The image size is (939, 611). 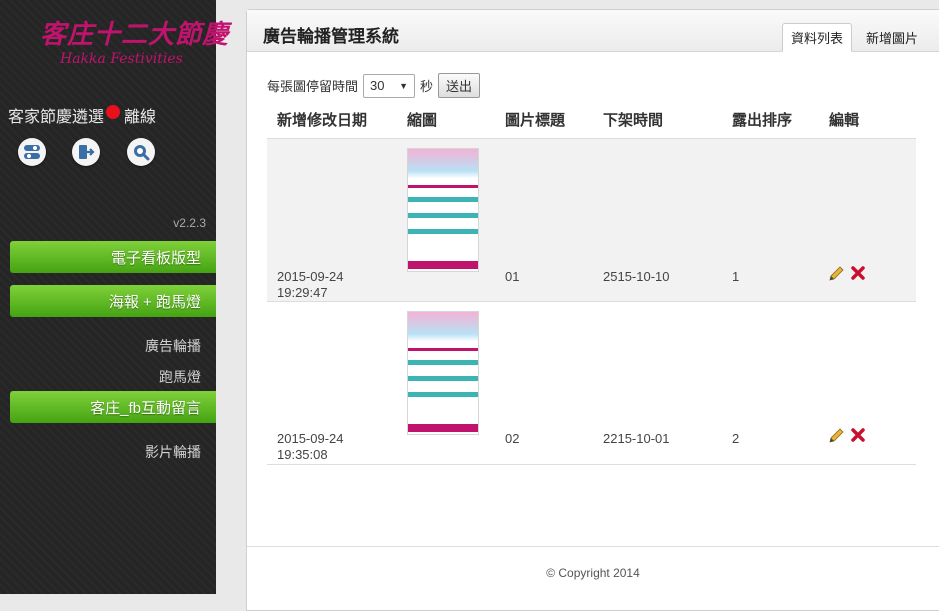 I want to click on site-name: 客家節慶遴選, so click(x=56, y=117).